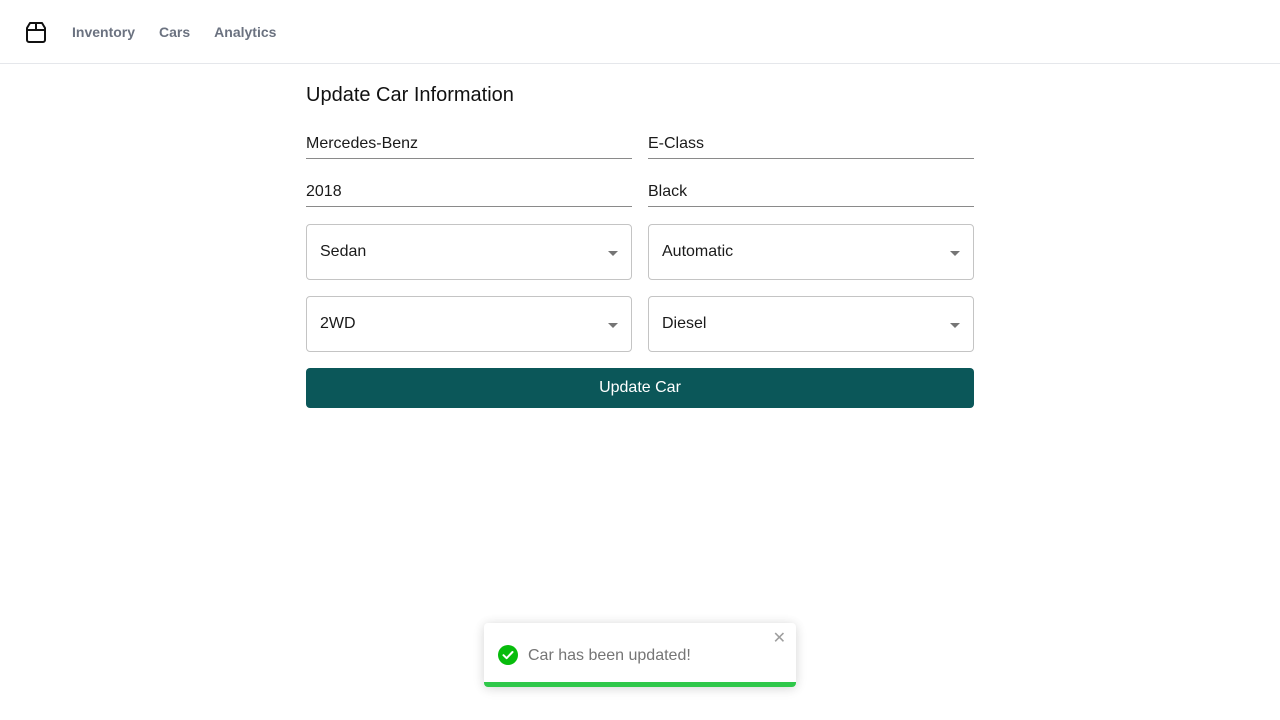  Describe the element at coordinates (245, 32) in the screenshot. I see `nav-item-analytics: Analytics` at that location.